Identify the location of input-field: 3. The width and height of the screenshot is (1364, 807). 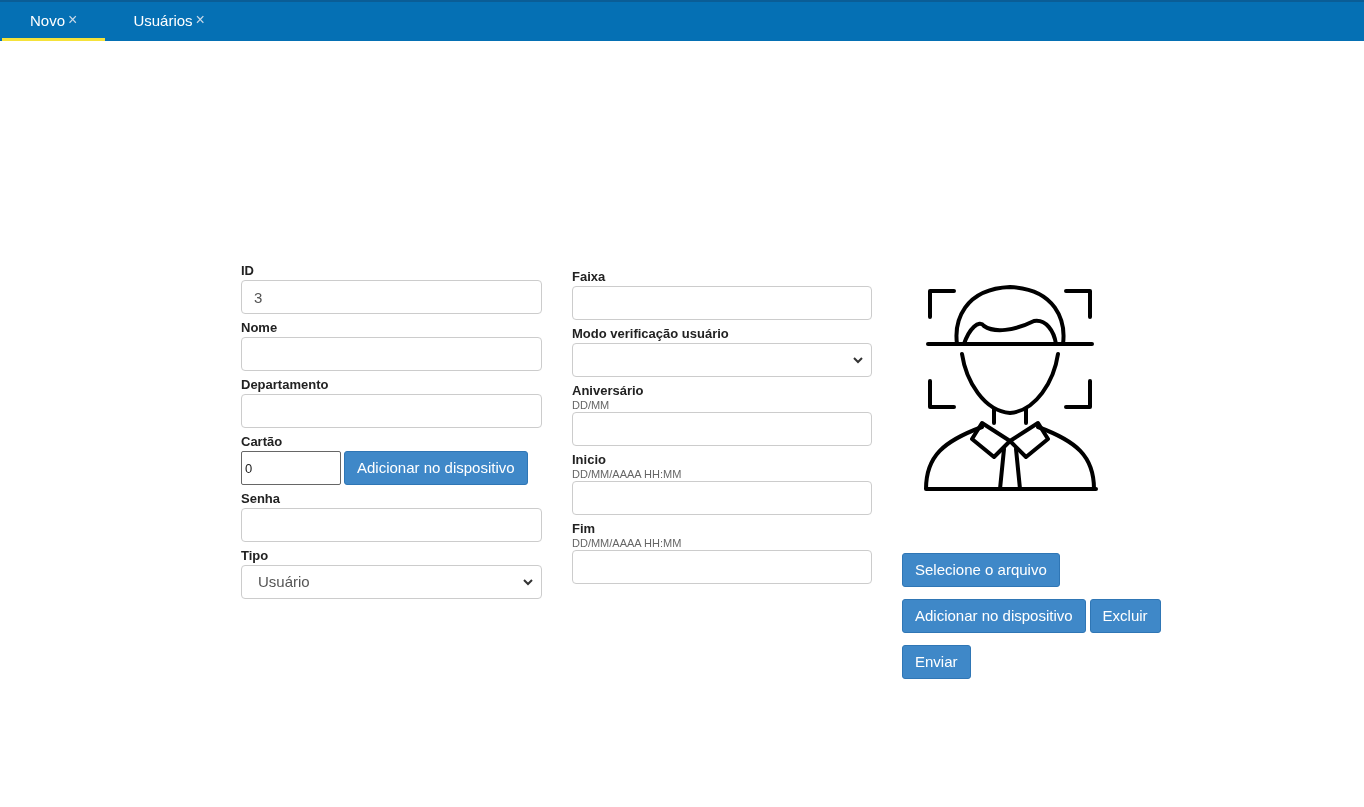
(391, 297).